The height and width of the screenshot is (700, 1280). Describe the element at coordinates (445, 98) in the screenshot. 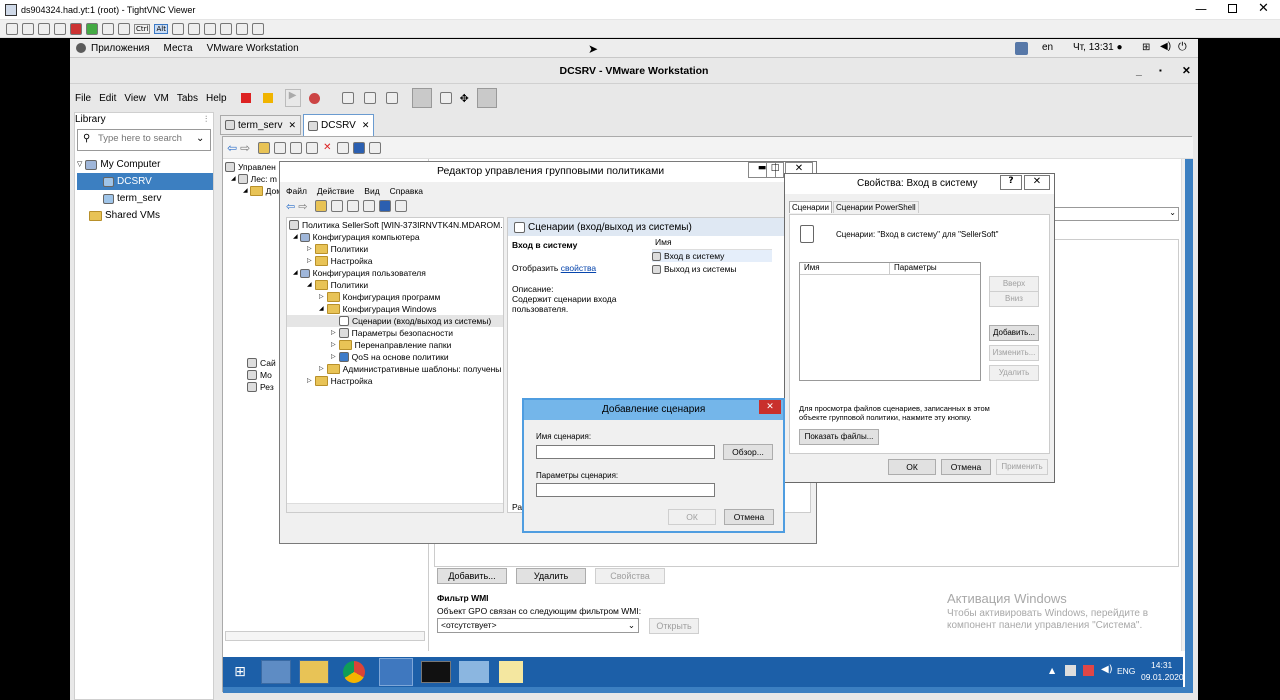

I see `thumbnail-icon` at that location.